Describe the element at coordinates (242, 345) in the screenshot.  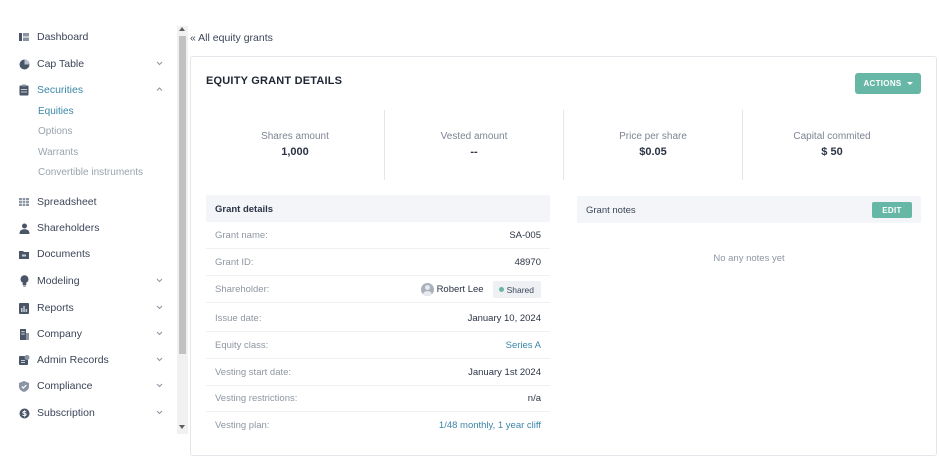
I see `row-label: Equity class:` at that location.